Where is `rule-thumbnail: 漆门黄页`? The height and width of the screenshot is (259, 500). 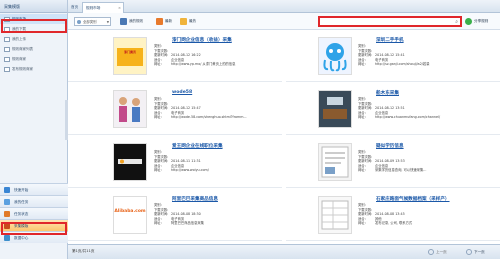 rule-thumbnail: 漆门黄页 is located at coordinates (130, 56).